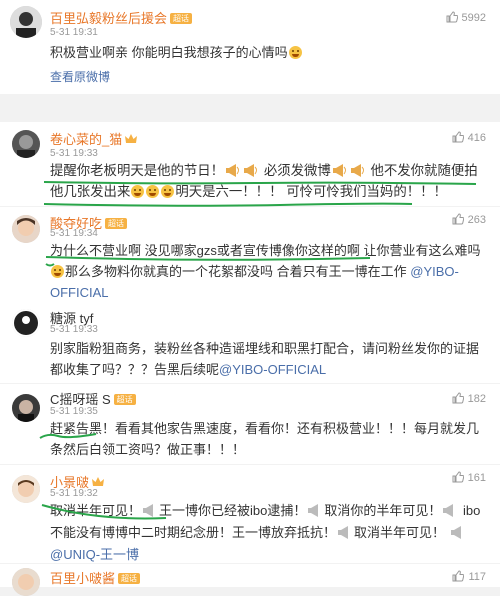 The image size is (500, 596). I want to click on comment-author: 百里小啵酱 超话, so click(95, 577).